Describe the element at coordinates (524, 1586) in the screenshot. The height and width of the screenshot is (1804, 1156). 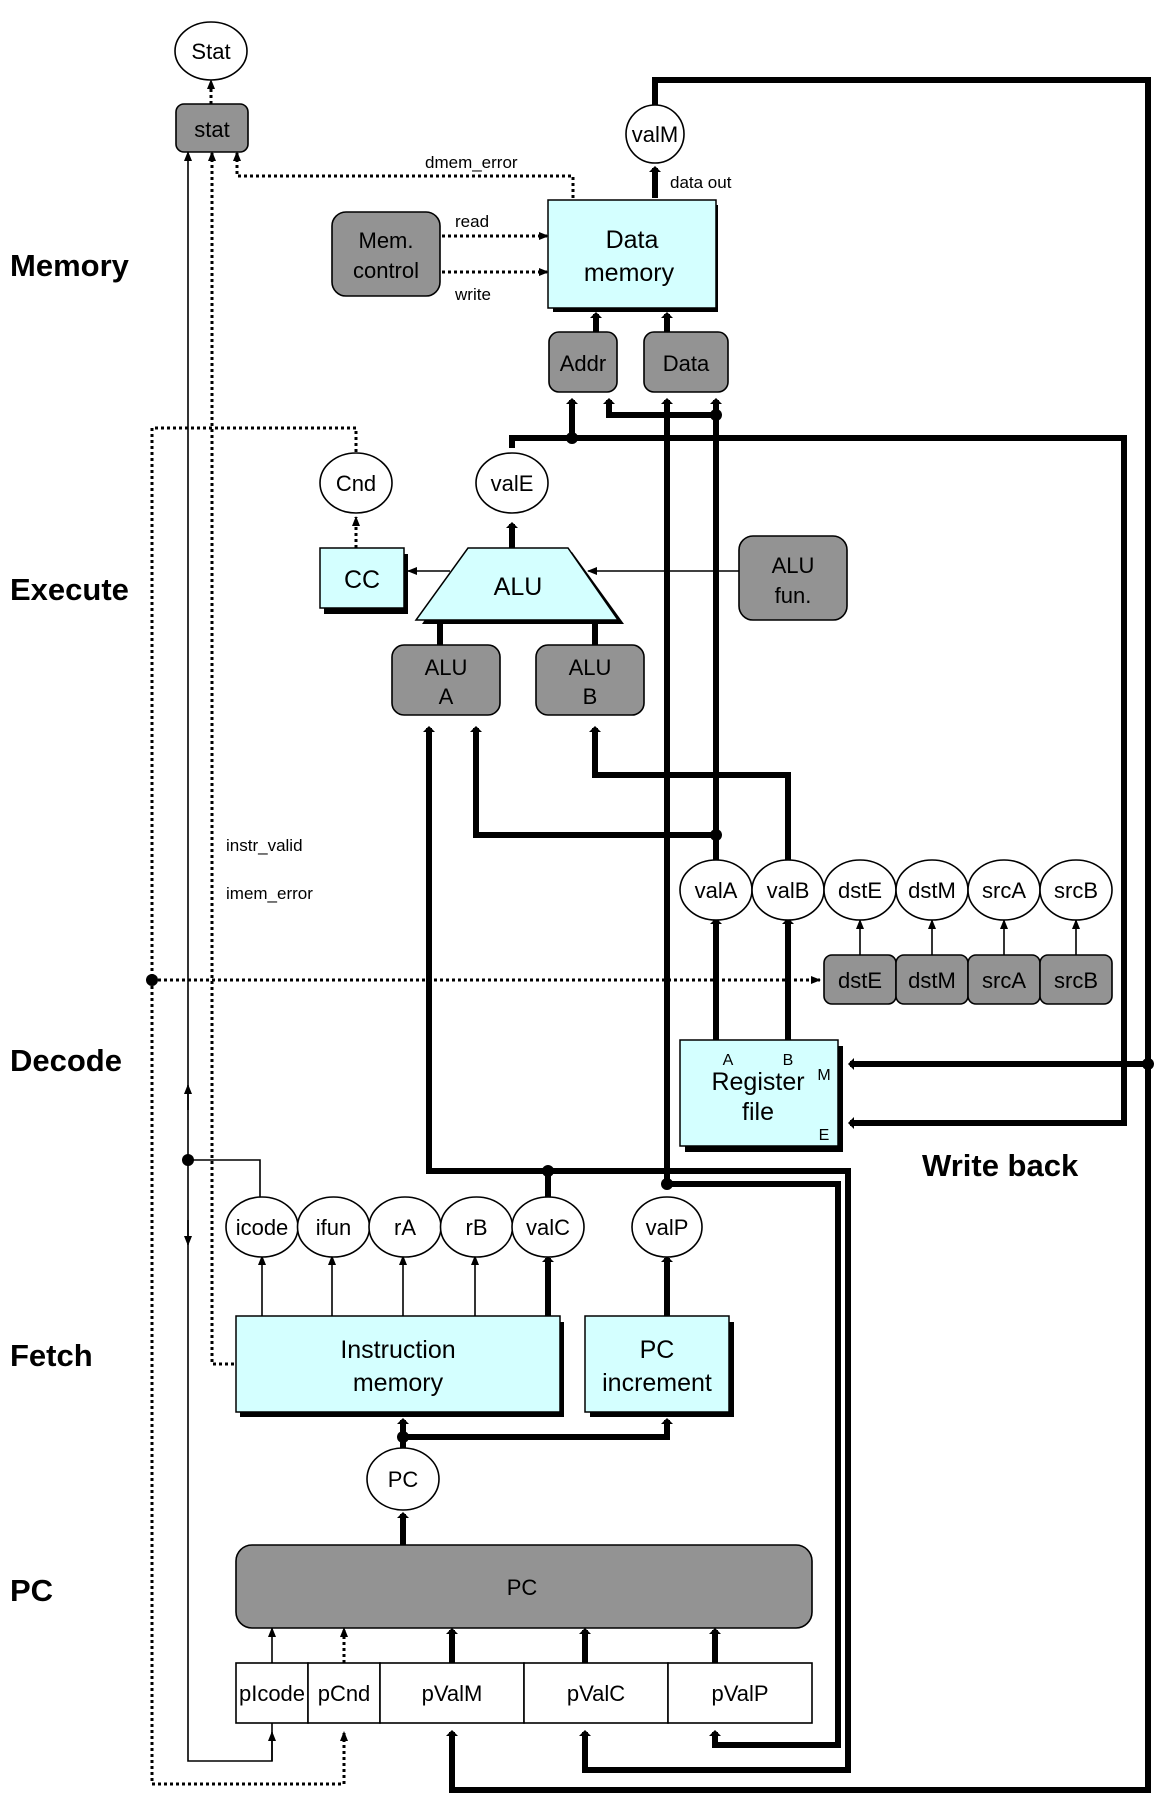
I see `pc-block: PC` at that location.